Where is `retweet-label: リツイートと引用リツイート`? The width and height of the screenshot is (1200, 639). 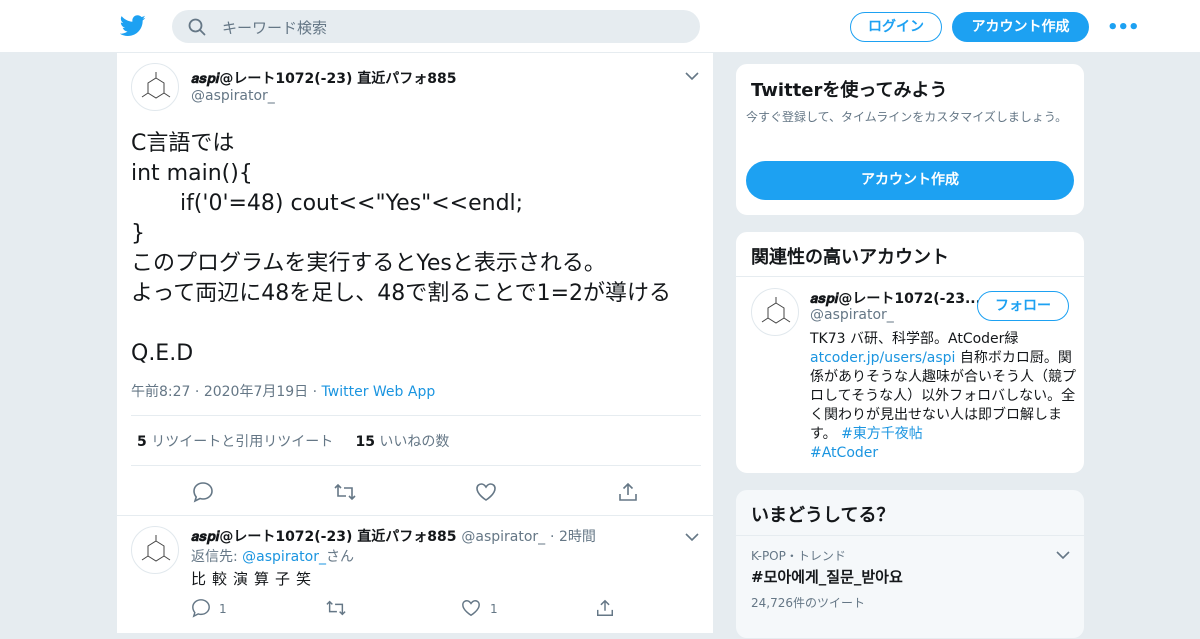
retweet-label: リツイートと引用リツイート is located at coordinates (242, 442).